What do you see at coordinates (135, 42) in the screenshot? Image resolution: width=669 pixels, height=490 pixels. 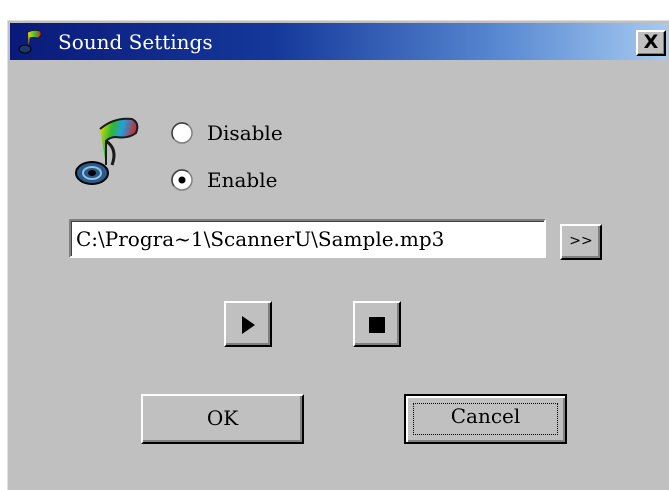 I see `window-title: Sound Settings` at bounding box center [135, 42].